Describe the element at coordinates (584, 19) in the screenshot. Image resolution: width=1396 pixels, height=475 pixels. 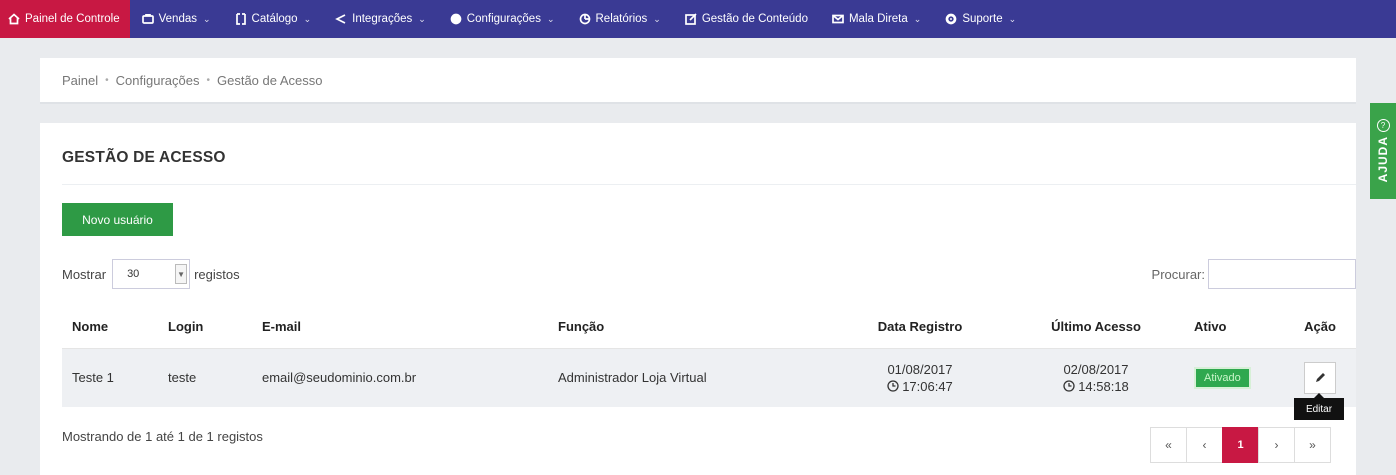
I see `chart-icon` at that location.